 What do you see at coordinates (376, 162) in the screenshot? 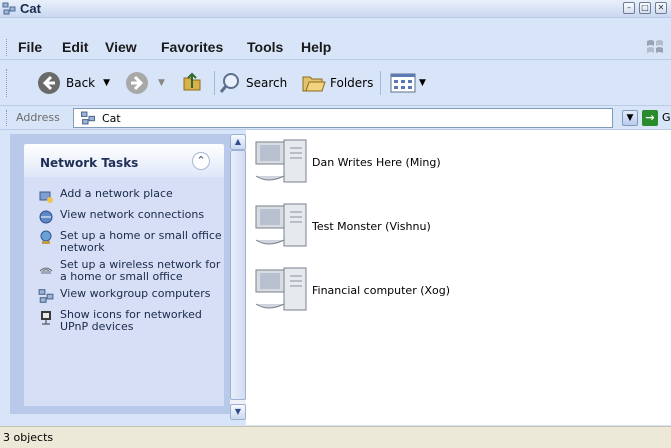
I see `computer-label: Dan Writes Here (Ming)` at bounding box center [376, 162].